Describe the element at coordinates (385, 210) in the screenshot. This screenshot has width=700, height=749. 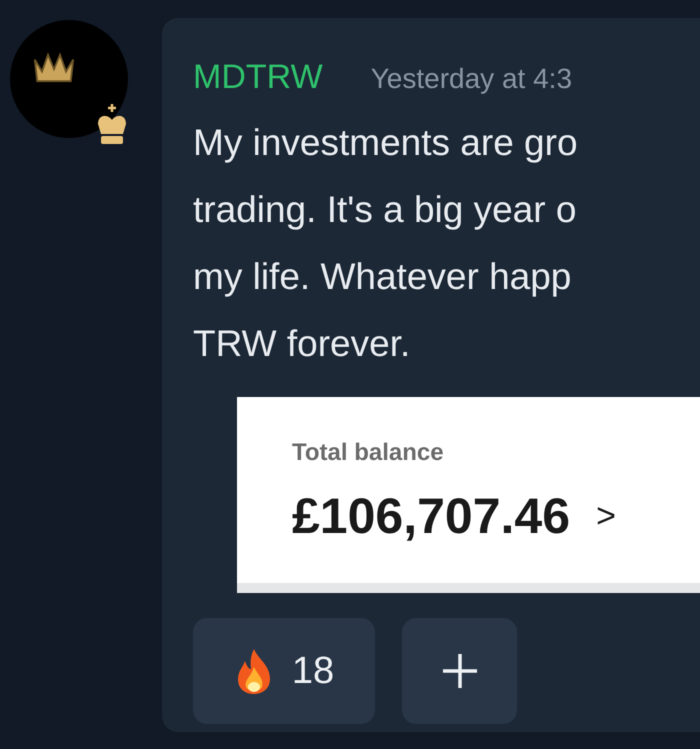
I see `message-text: trading. It's a big year o` at that location.